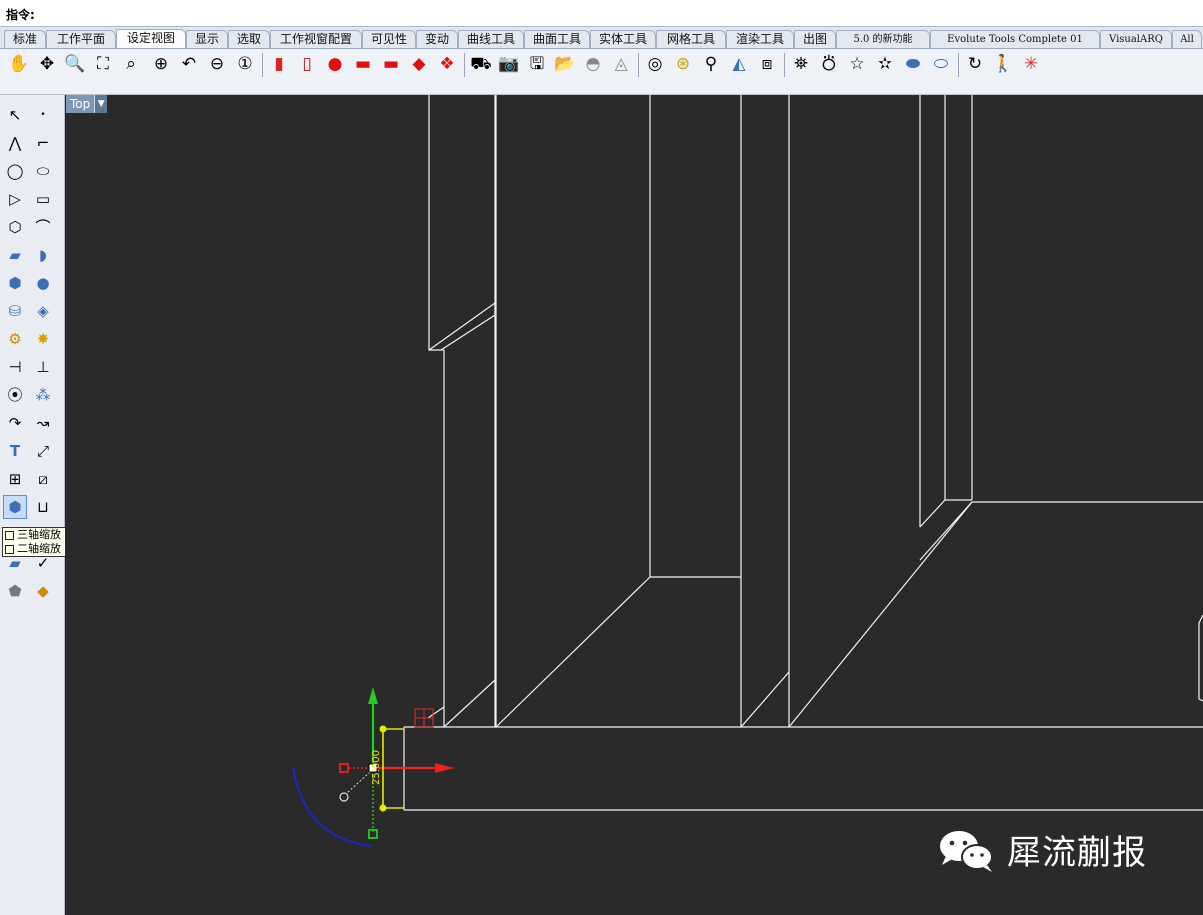 The height and width of the screenshot is (915, 1203). I want to click on undo-view-icon: ↶, so click(189, 64).